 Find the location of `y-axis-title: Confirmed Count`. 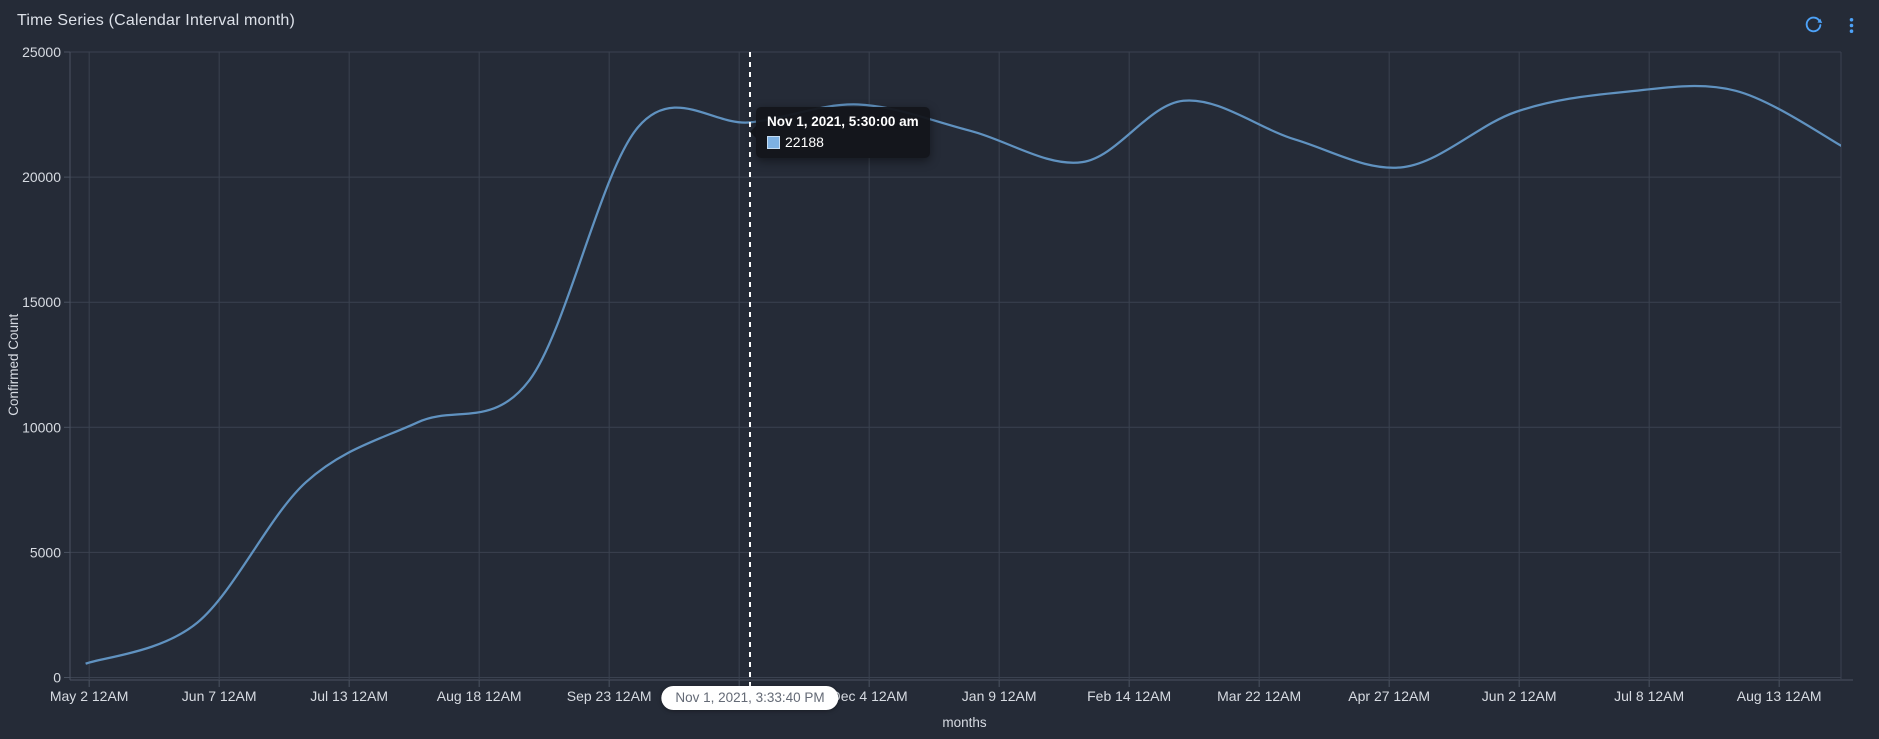

y-axis-title: Confirmed Count is located at coordinates (13, 364).